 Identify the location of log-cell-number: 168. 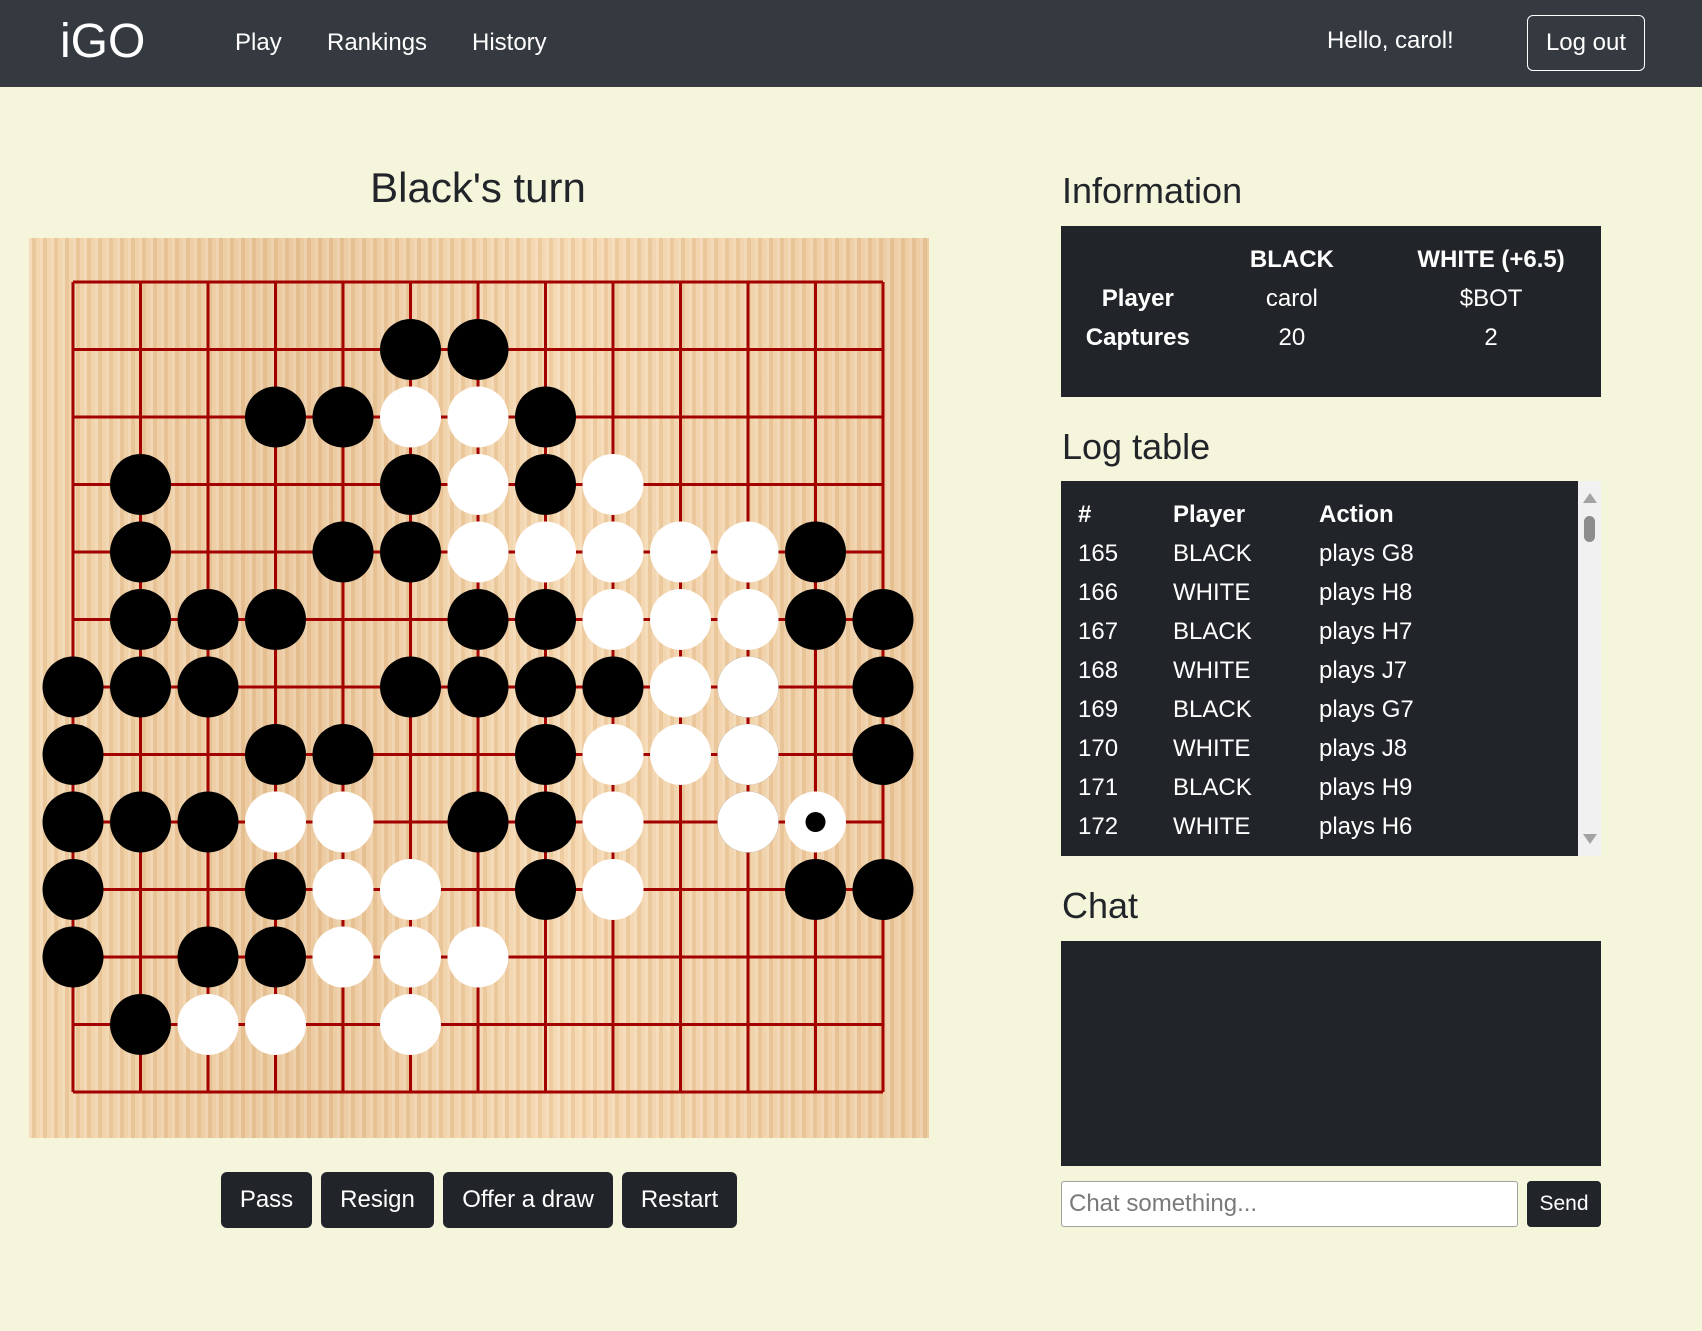
(1098, 670).